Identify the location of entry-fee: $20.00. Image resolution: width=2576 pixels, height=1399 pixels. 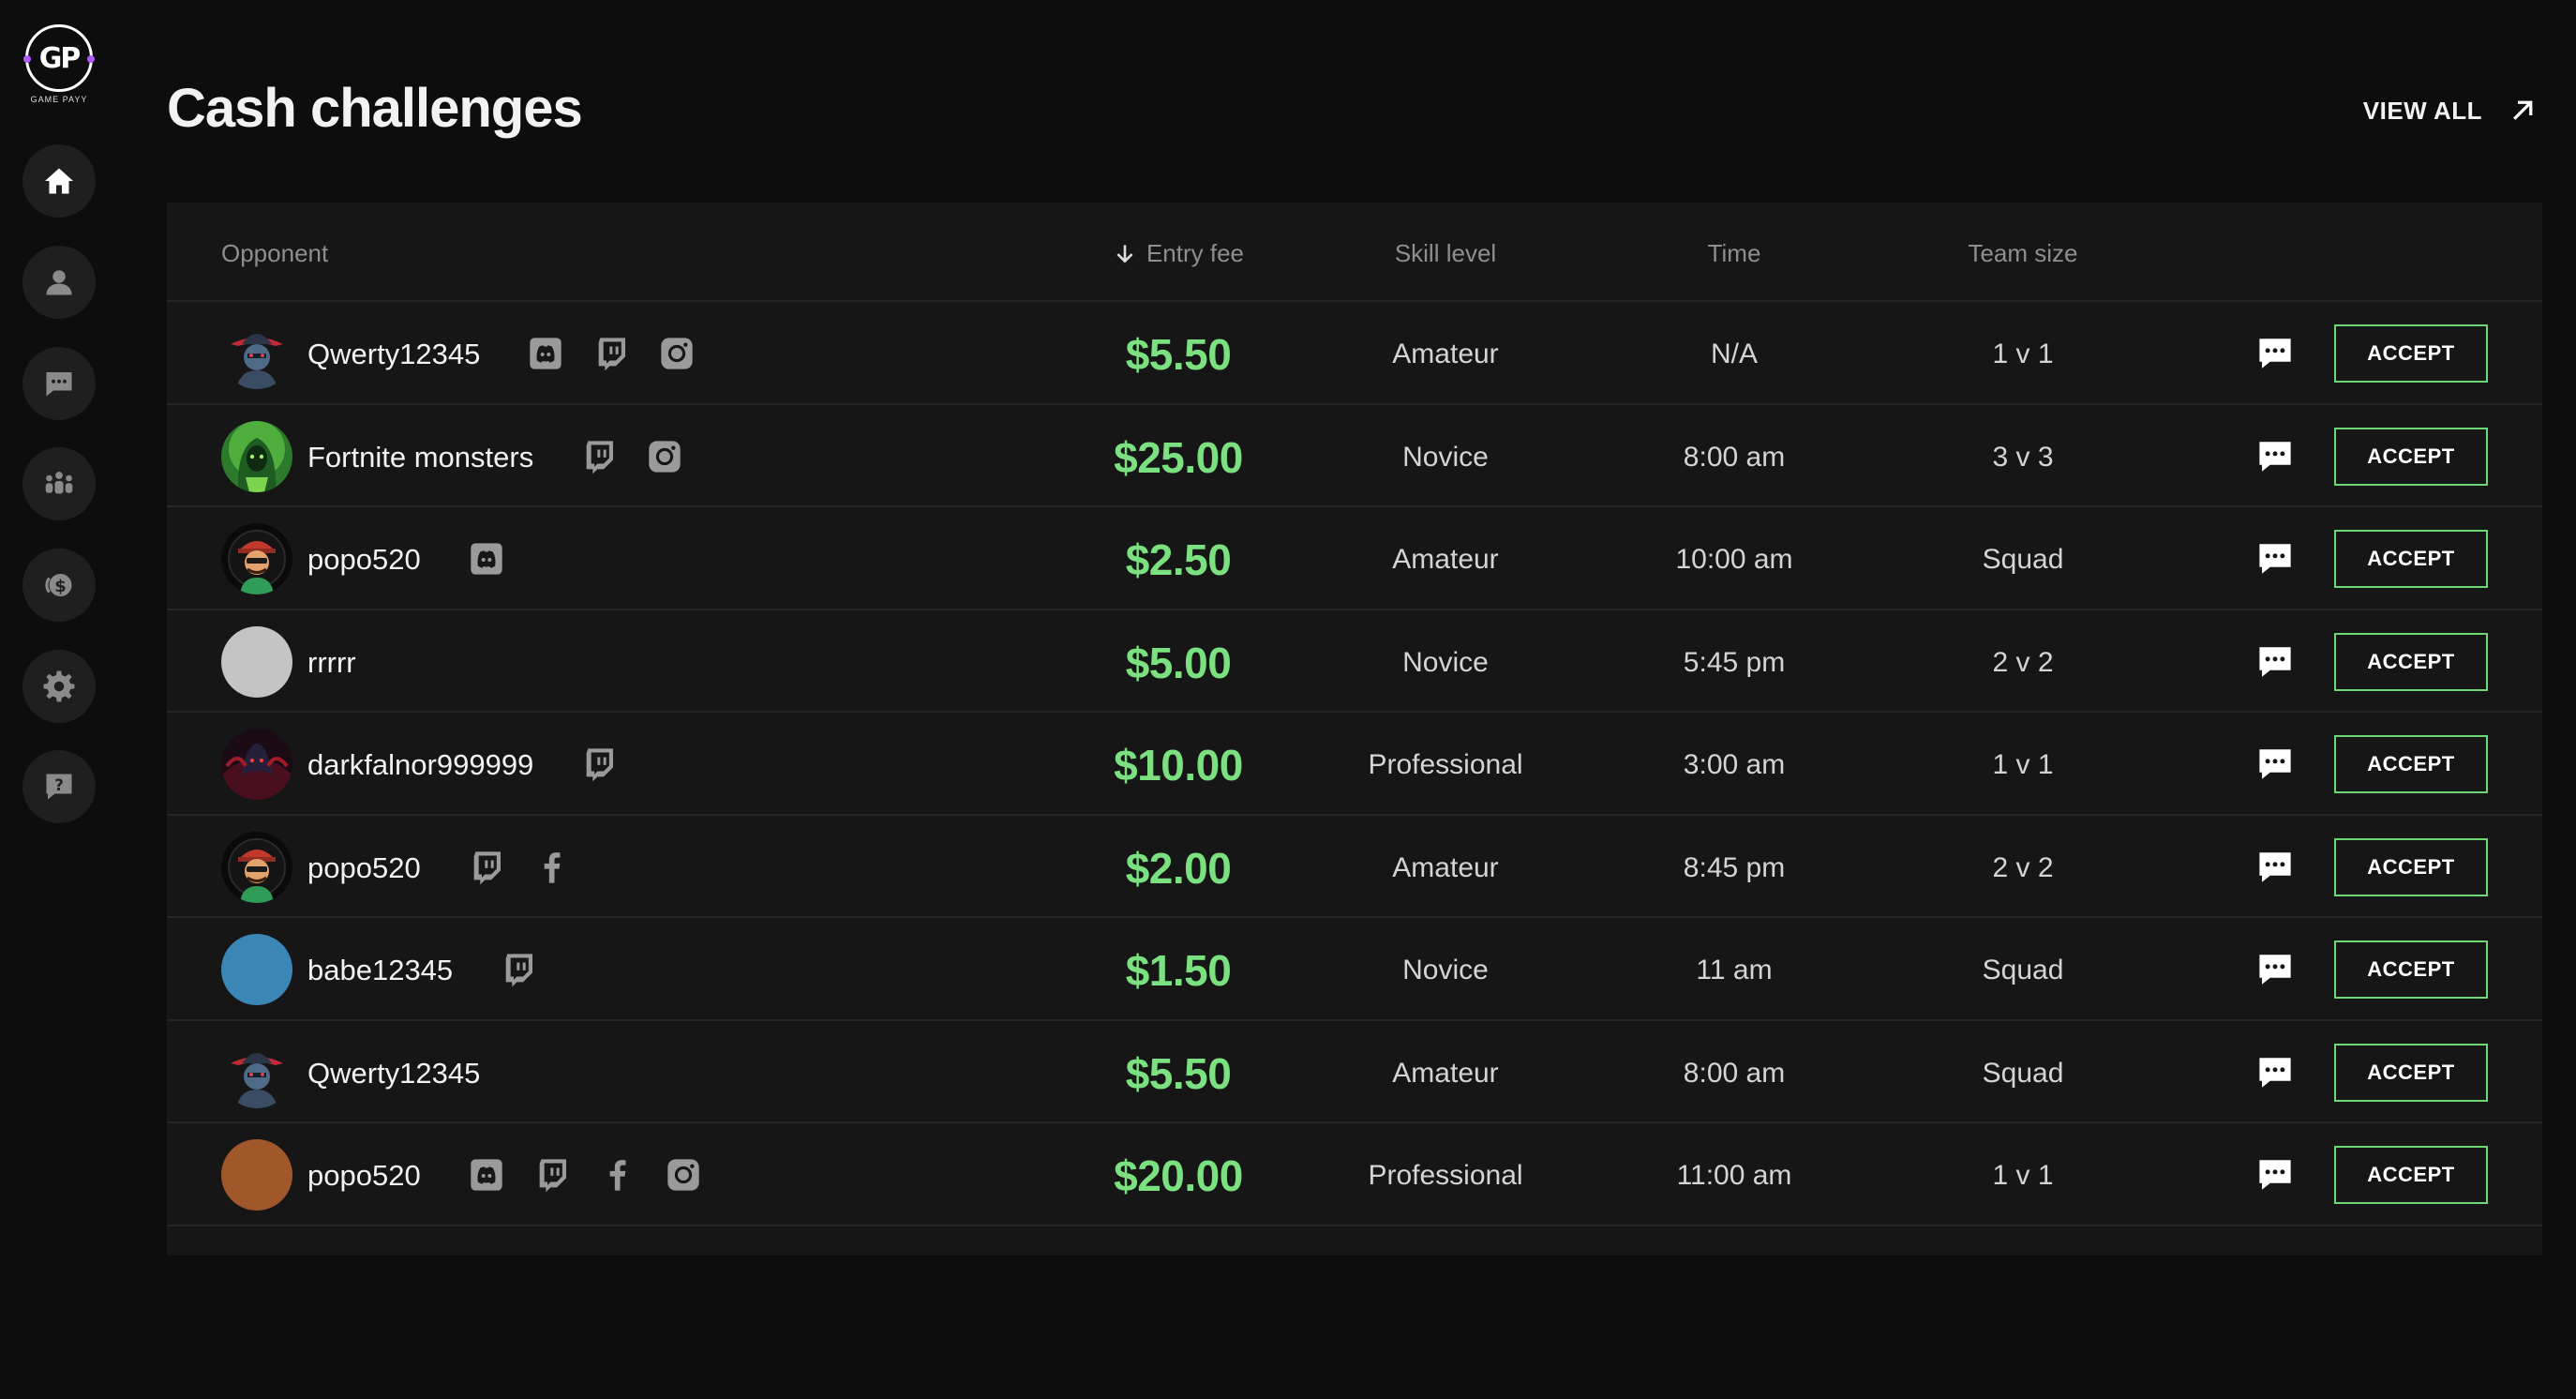
(1179, 1176).